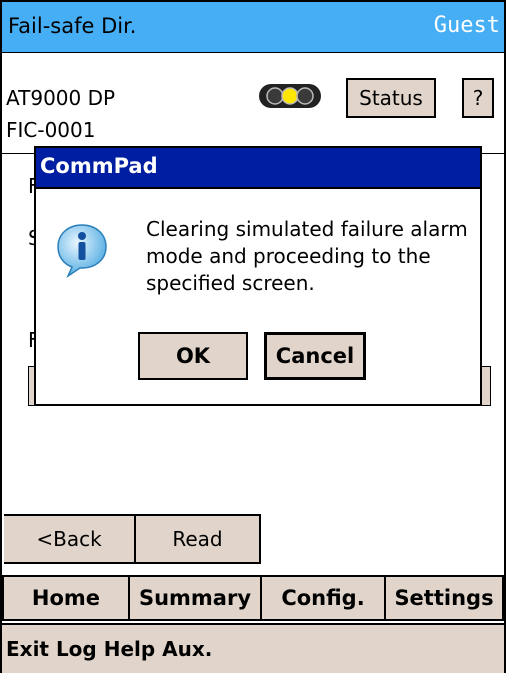  What do you see at coordinates (72, 26) in the screenshot?
I see `screen-title: Fail-safe Dir.` at bounding box center [72, 26].